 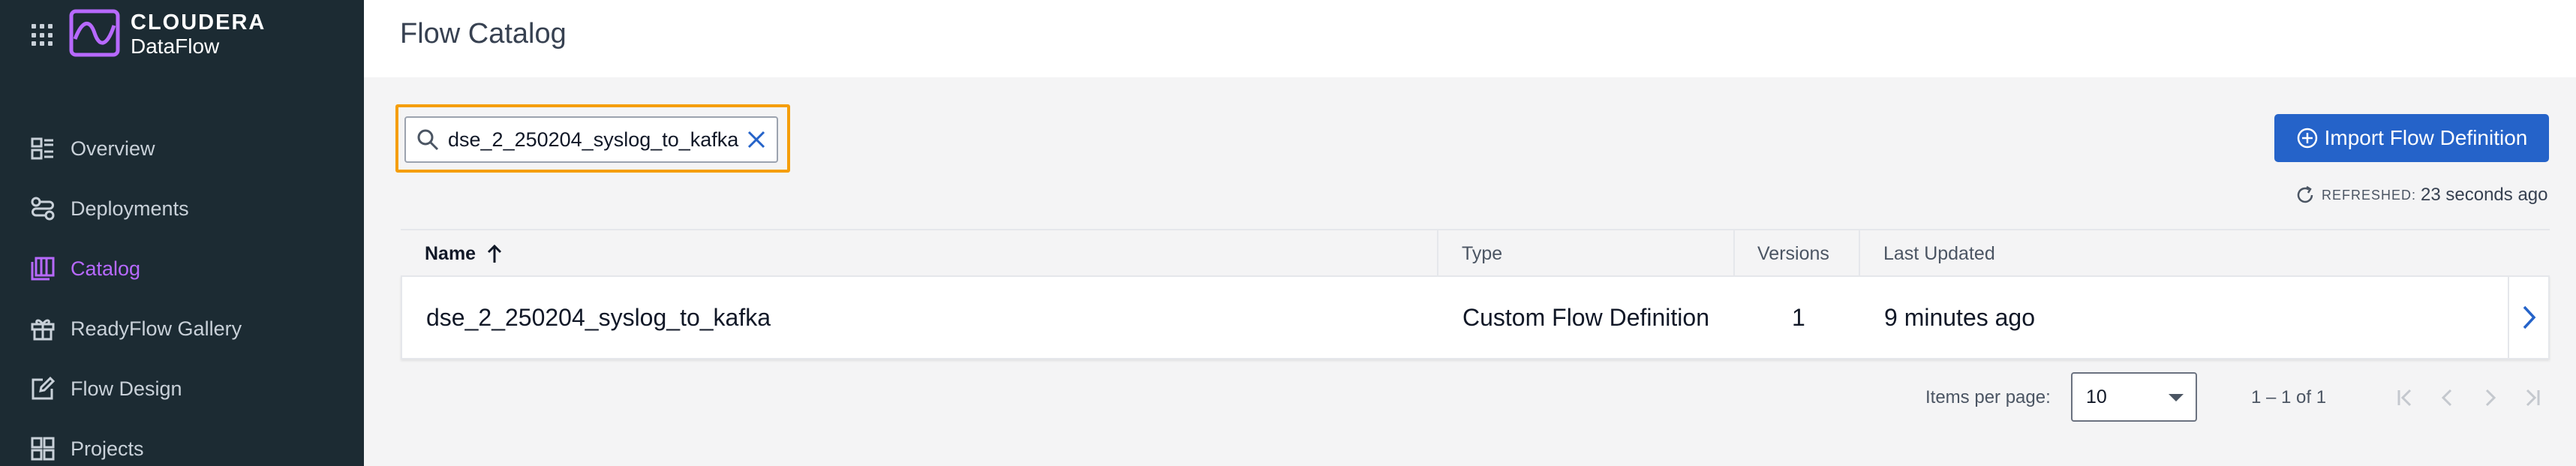 What do you see at coordinates (182, 442) in the screenshot?
I see `sidebar-item-projects: Projects` at bounding box center [182, 442].